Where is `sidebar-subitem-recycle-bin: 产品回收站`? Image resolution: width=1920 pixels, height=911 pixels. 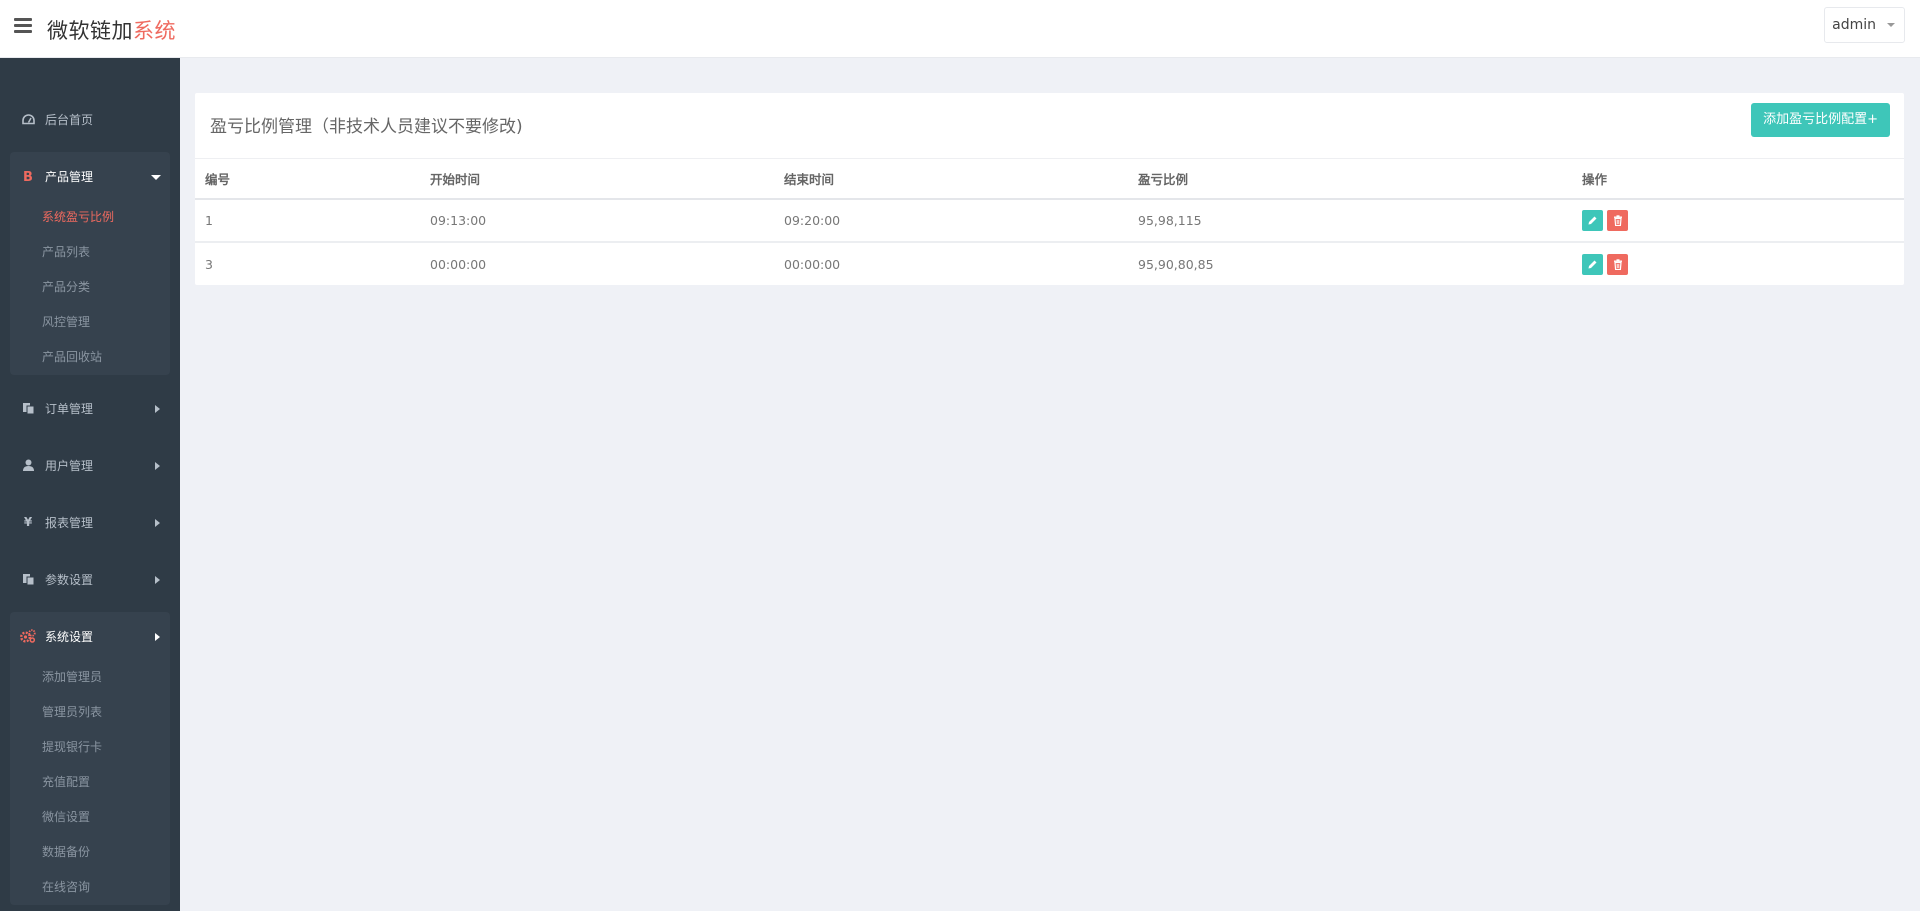
sidebar-subitem-recycle-bin: 产品回收站 is located at coordinates (90, 357).